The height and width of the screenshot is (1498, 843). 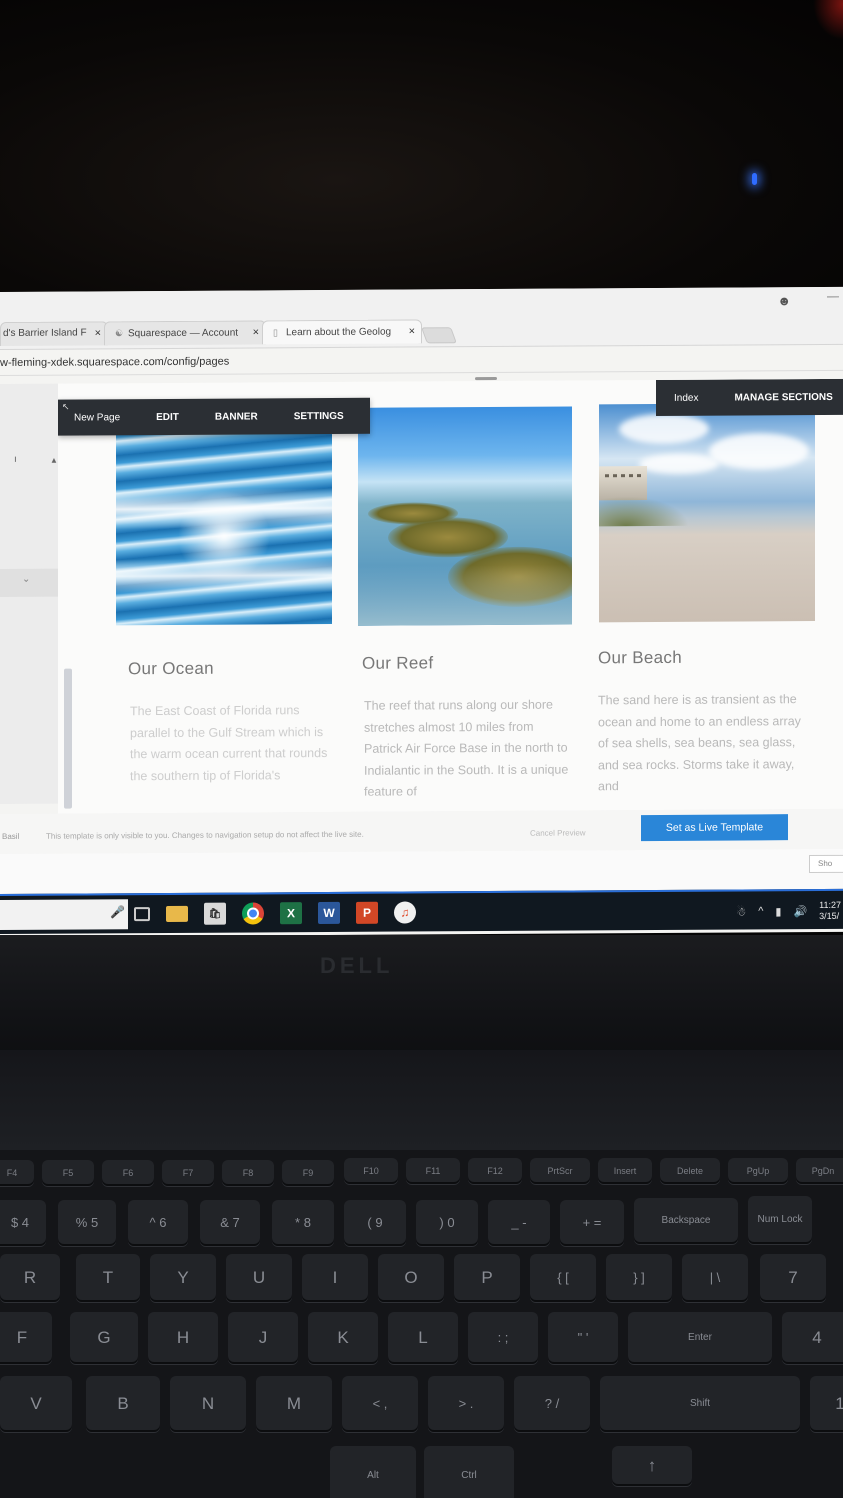 What do you see at coordinates (26, 1338) in the screenshot?
I see `key-f: F` at bounding box center [26, 1338].